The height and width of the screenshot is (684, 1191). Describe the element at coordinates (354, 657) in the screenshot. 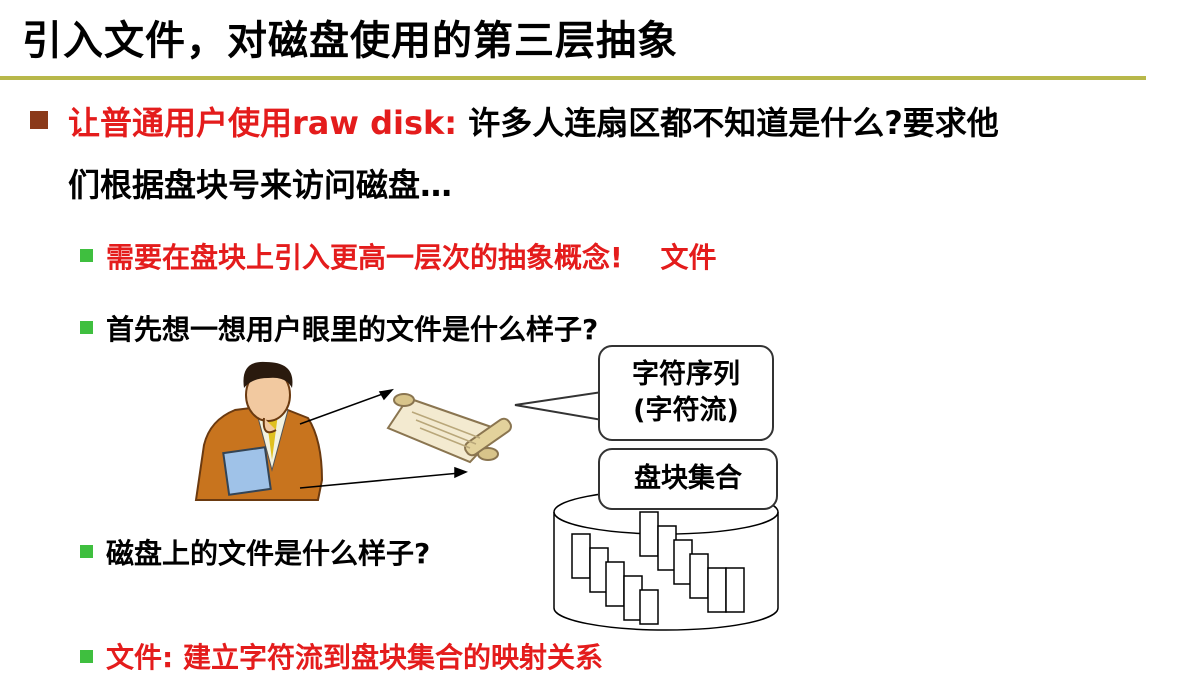

I see `sub-bullet-4: 文件: 建立字符流到盘块集合的映射关系` at that location.